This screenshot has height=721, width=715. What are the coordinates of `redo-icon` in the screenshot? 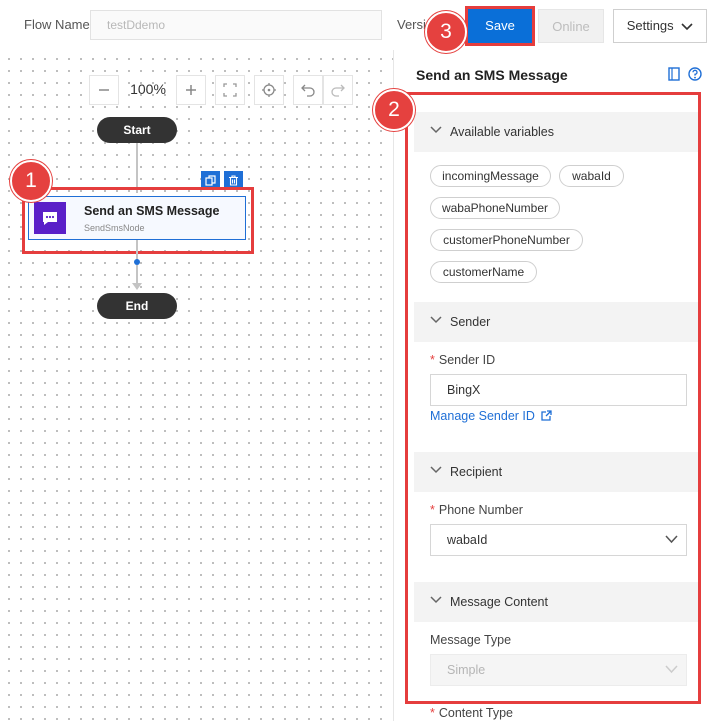 It's located at (338, 90).